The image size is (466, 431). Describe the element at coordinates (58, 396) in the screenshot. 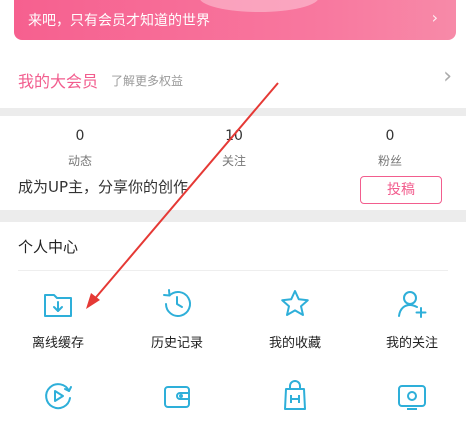

I see `play-later-icon` at that location.